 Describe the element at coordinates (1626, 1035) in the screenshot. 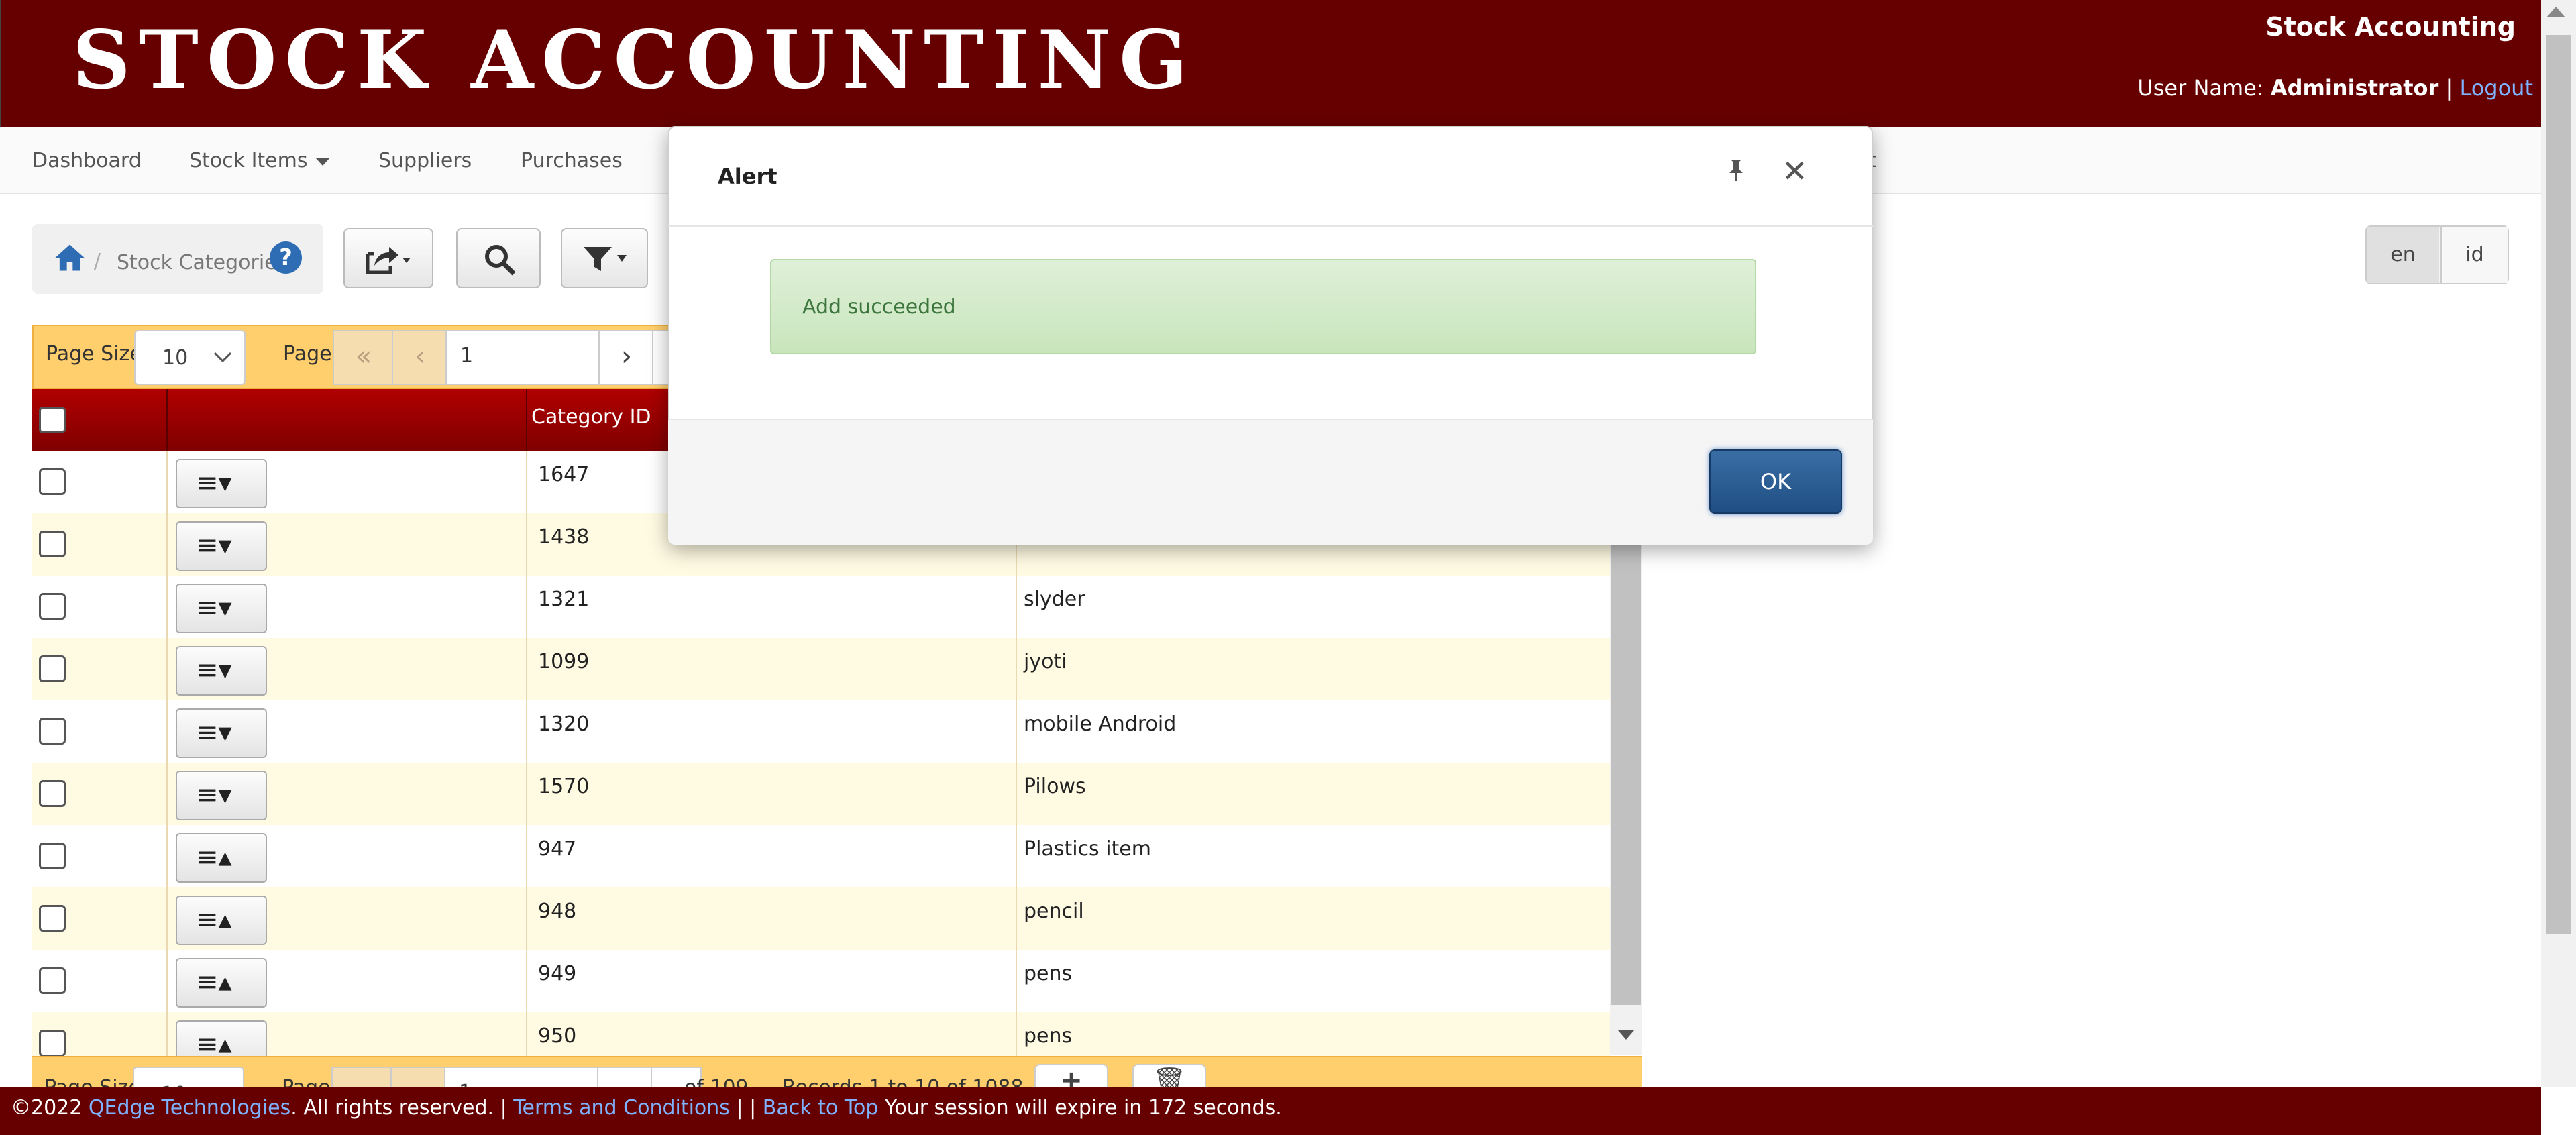

I see `scroll-down-icon` at that location.